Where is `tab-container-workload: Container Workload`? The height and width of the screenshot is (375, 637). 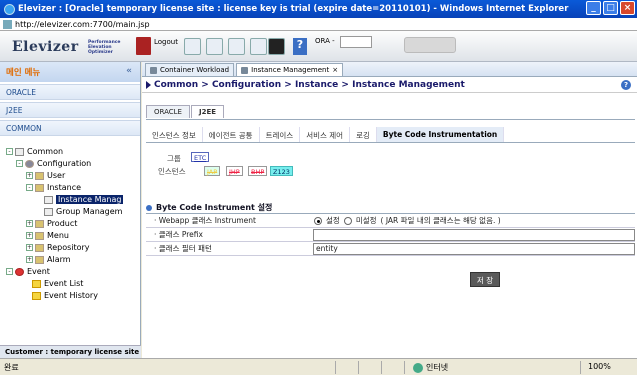 tab-container-workload: Container Workload is located at coordinates (190, 69).